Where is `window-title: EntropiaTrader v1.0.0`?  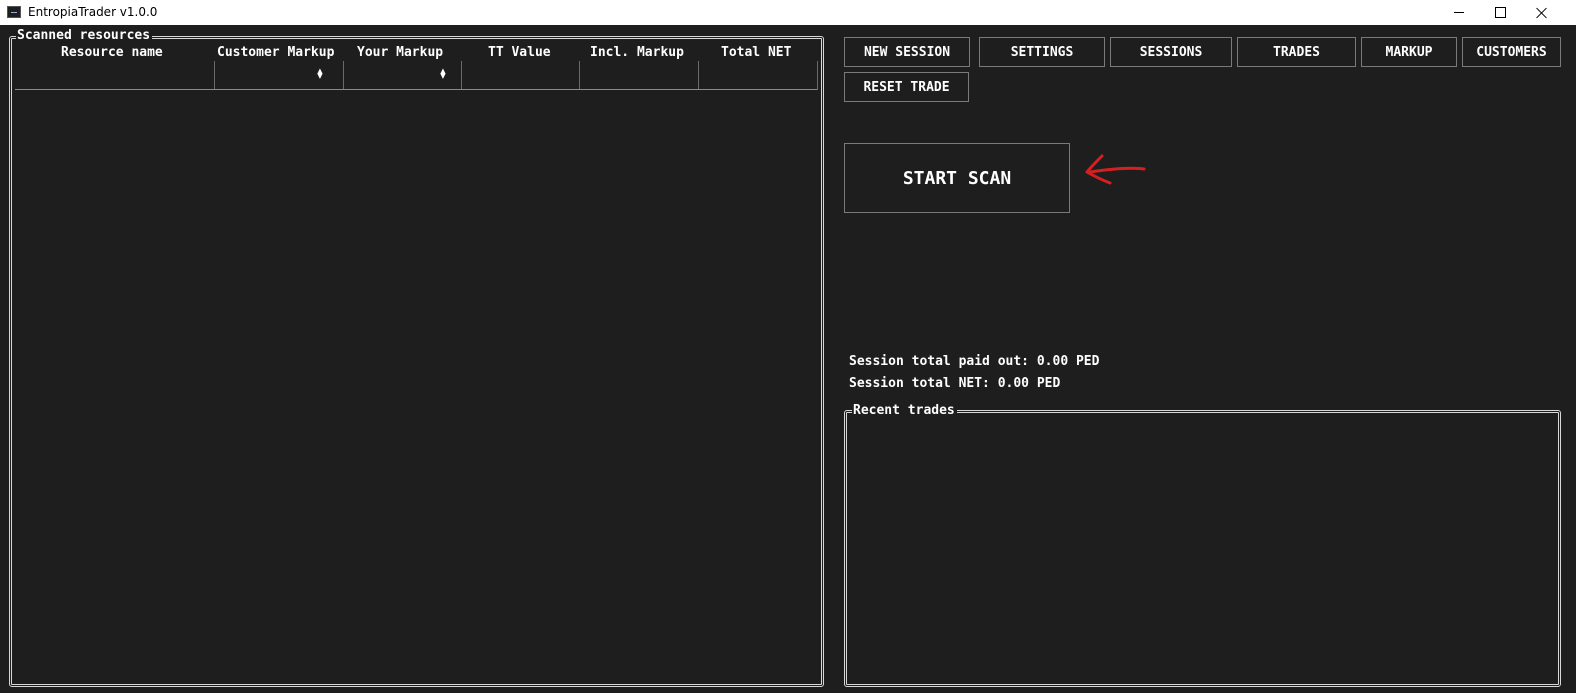
window-title: EntropiaTrader v1.0.0 is located at coordinates (93, 12).